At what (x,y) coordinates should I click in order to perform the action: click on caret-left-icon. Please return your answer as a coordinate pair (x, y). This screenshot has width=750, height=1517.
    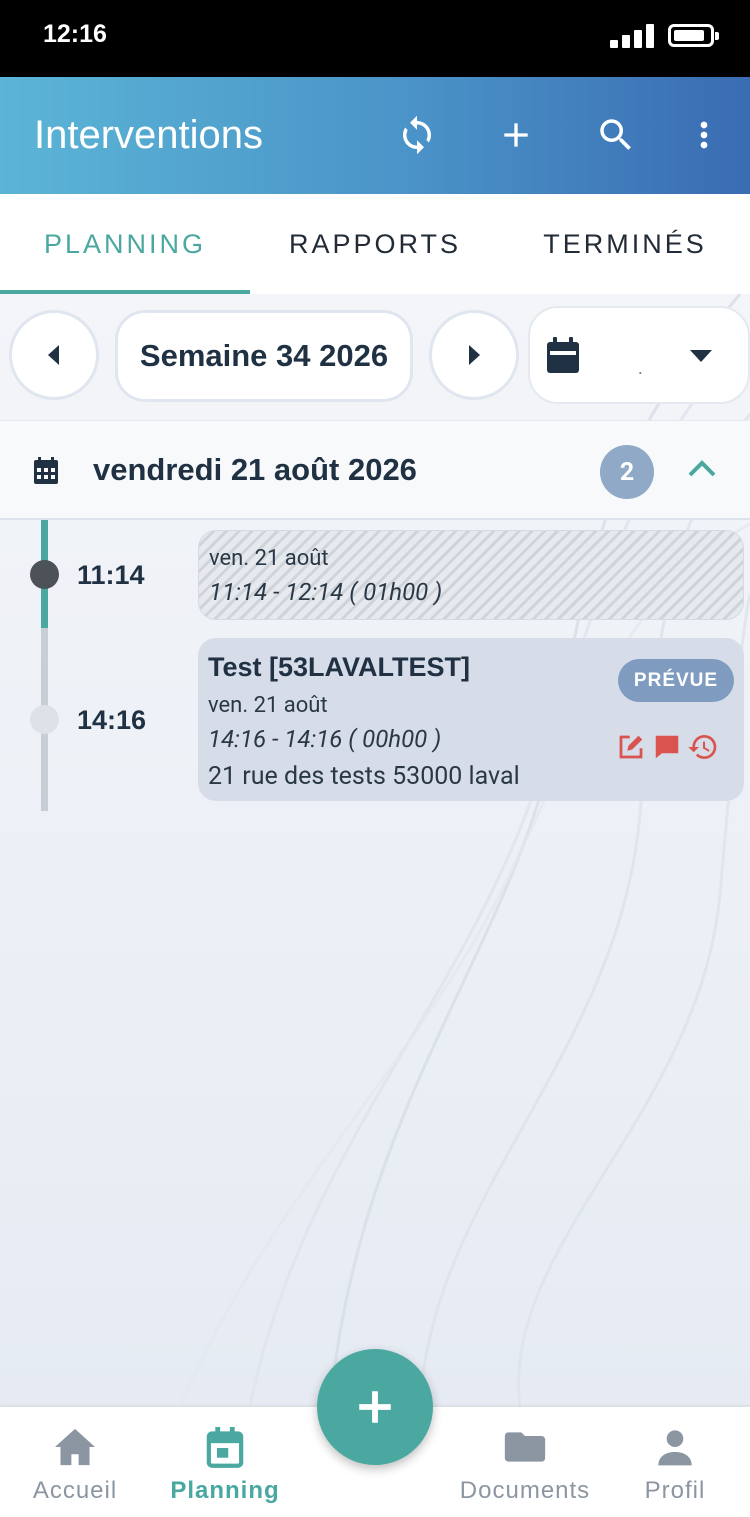
    Looking at the image, I should click on (53, 355).